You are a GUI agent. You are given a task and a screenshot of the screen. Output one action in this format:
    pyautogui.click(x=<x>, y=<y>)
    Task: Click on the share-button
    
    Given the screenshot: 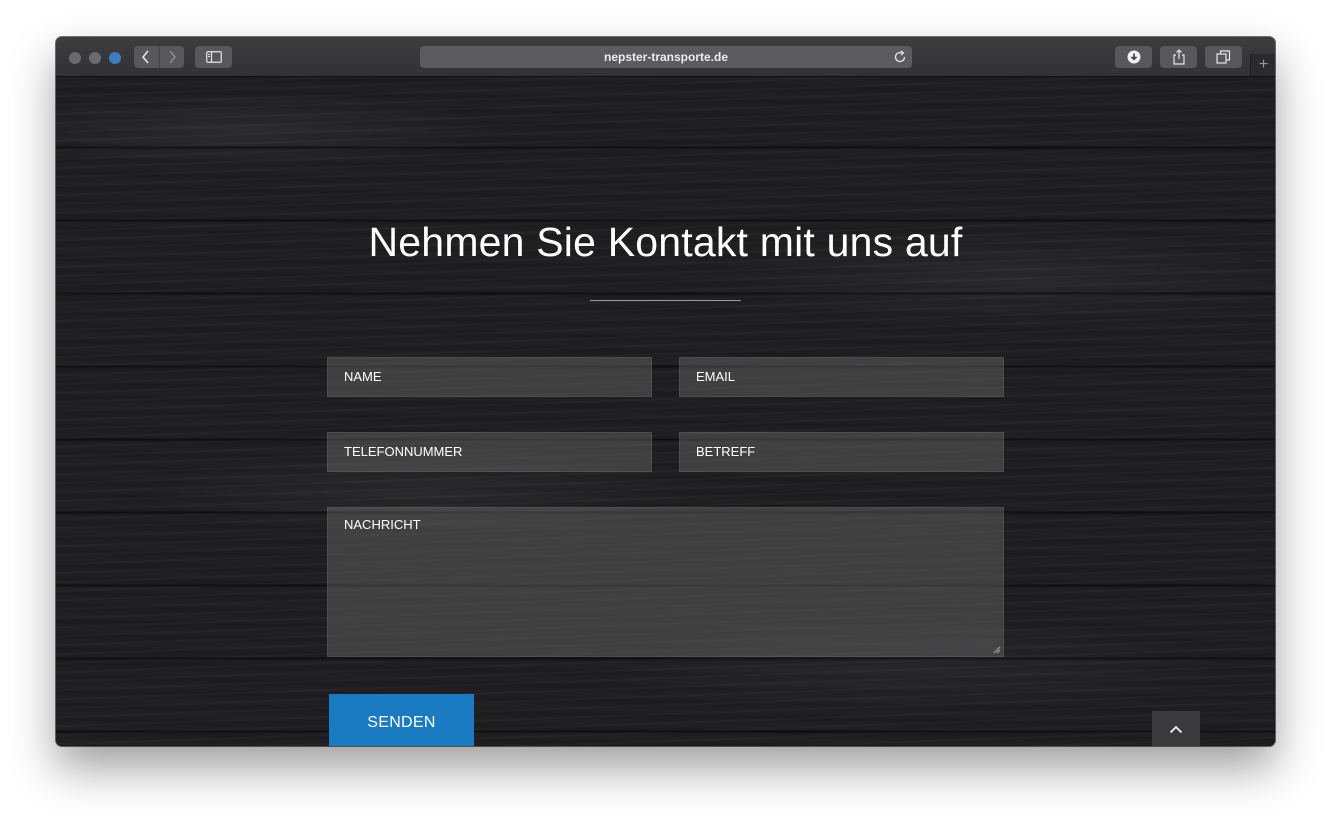 What is the action you would take?
    pyautogui.click(x=1178, y=57)
    